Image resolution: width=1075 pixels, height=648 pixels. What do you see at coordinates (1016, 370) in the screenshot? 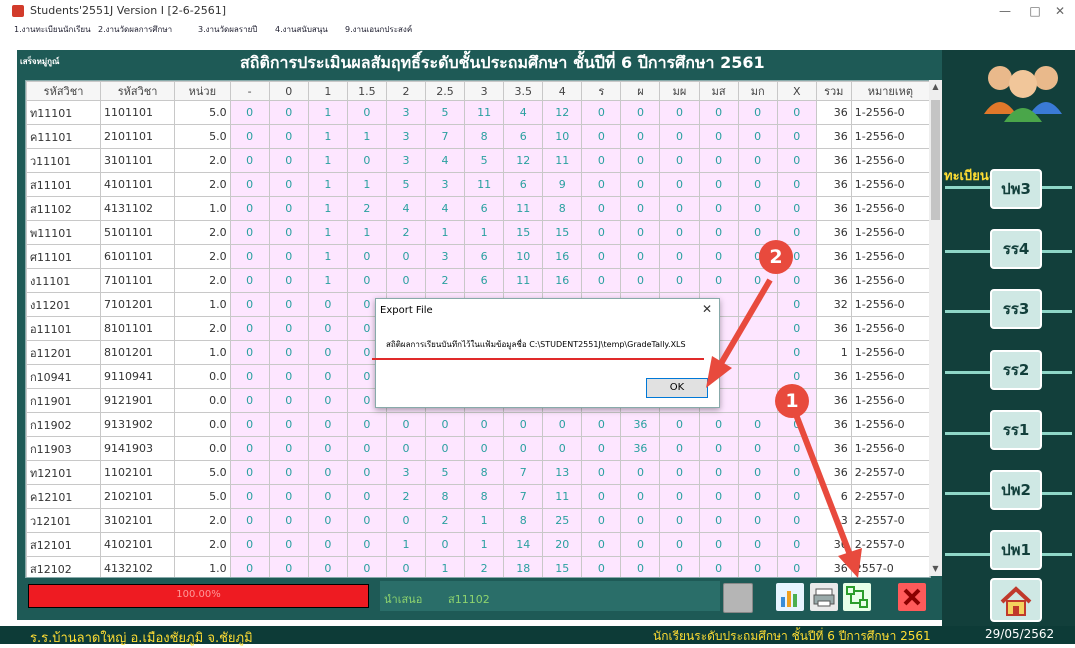
I see `sidebar-button-rr2: รร2` at bounding box center [1016, 370].